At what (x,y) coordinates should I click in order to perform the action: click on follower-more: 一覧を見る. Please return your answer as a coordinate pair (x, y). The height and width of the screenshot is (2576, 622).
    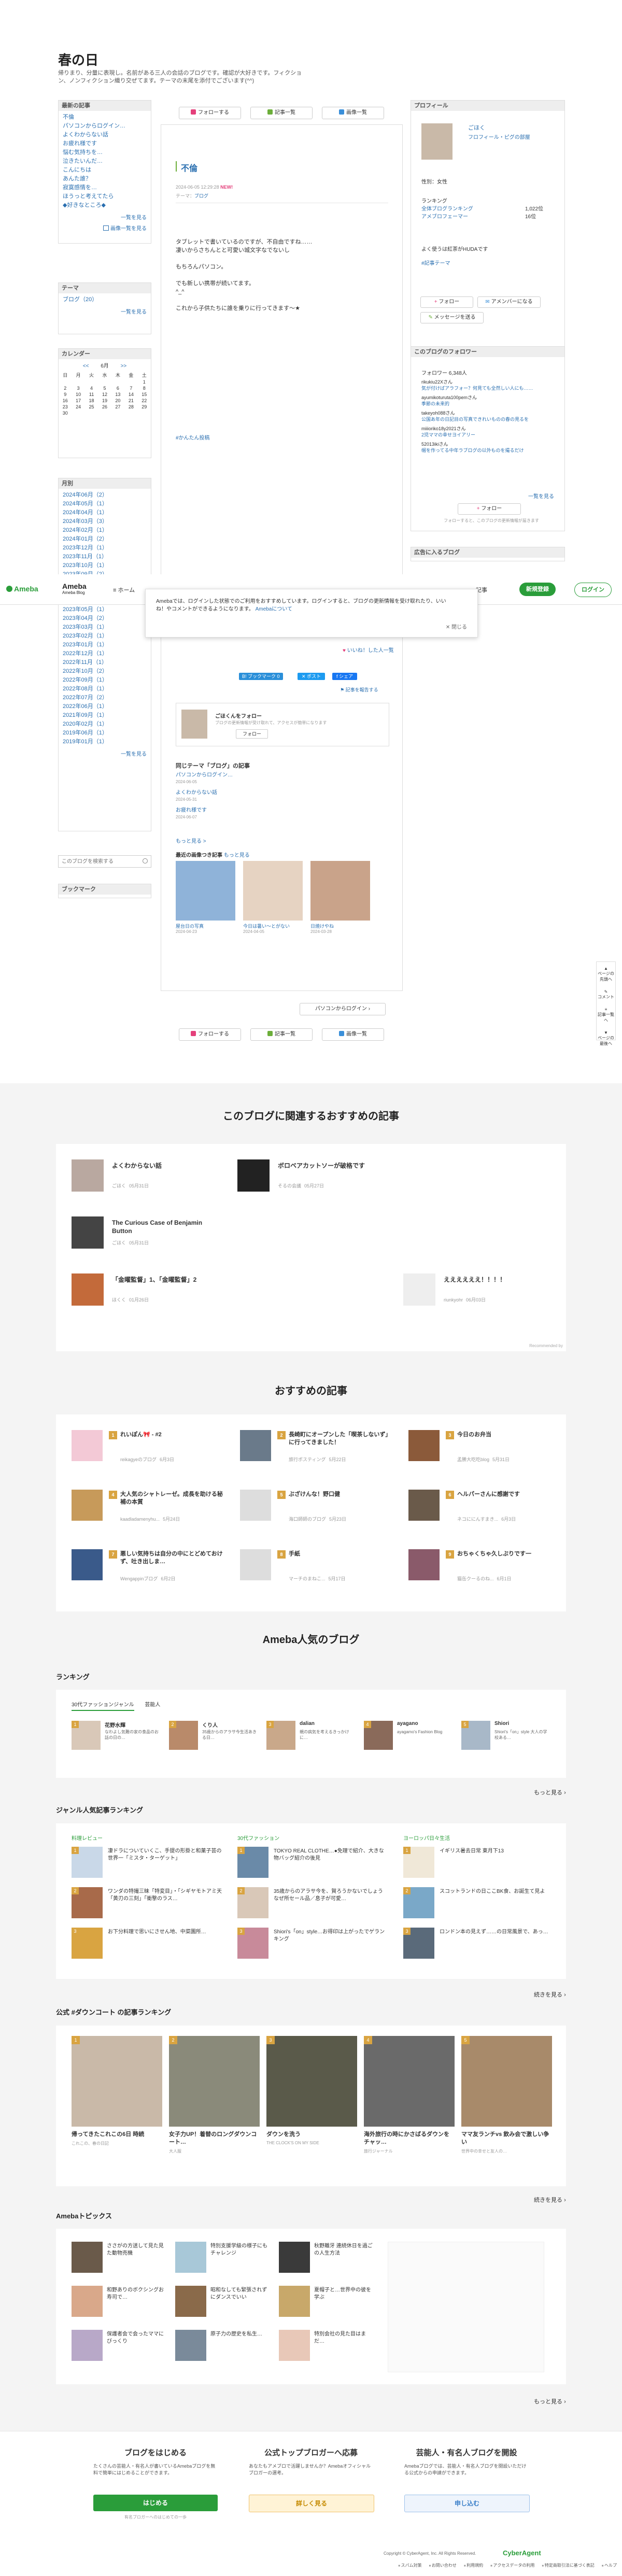
    Looking at the image, I should click on (541, 496).